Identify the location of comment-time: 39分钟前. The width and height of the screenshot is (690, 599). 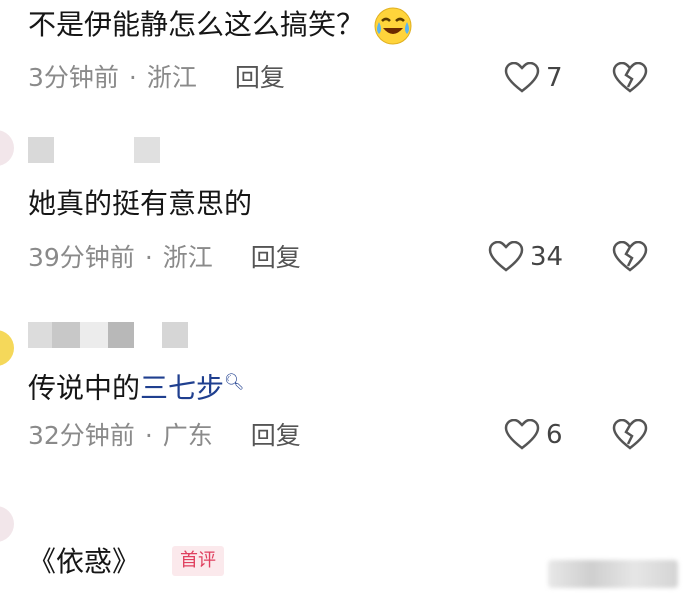
(81, 257).